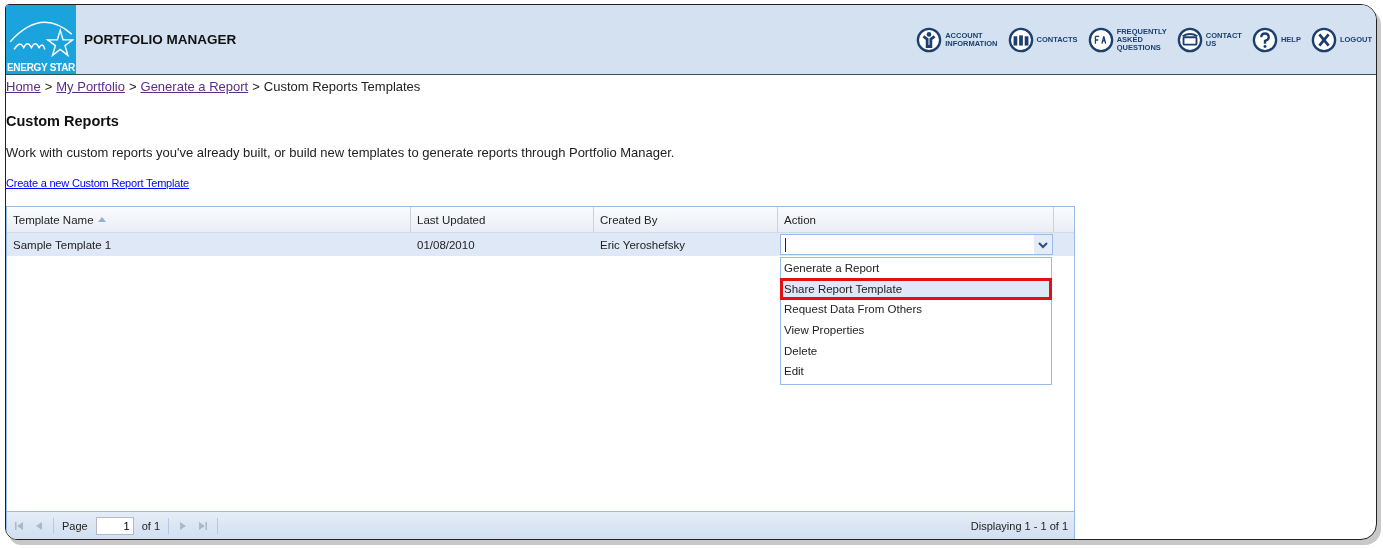  What do you see at coordinates (341, 152) in the screenshot?
I see `intro-text: Work with custom reports you've already built, or build new templates to generate reports through Portfolio Manager.` at bounding box center [341, 152].